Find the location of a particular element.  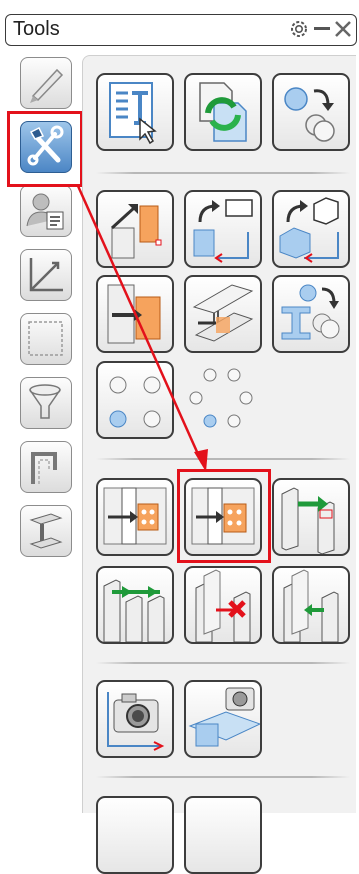

tool-partial-left is located at coordinates (135, 835).